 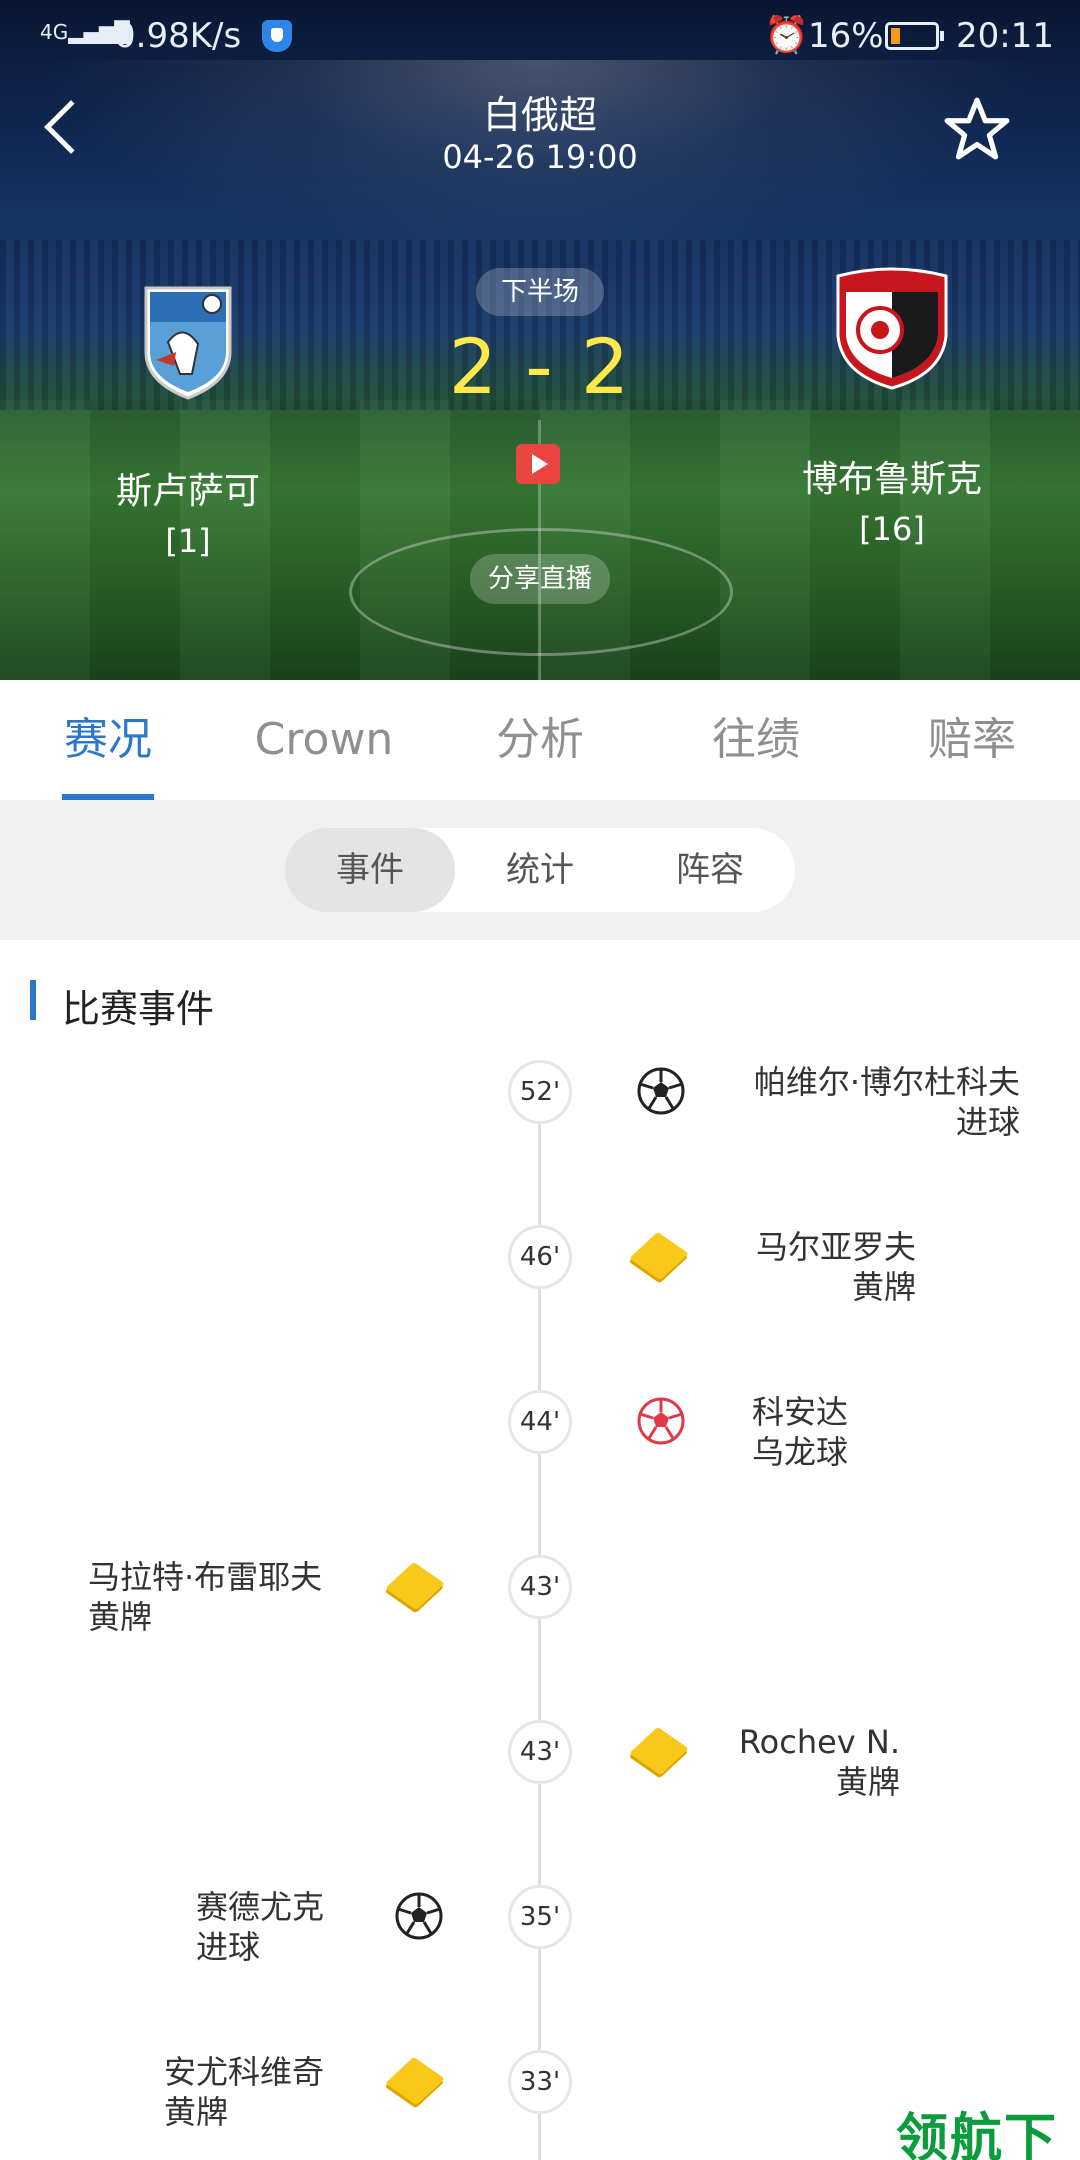 I want to click on battery-icon, so click(x=914, y=36).